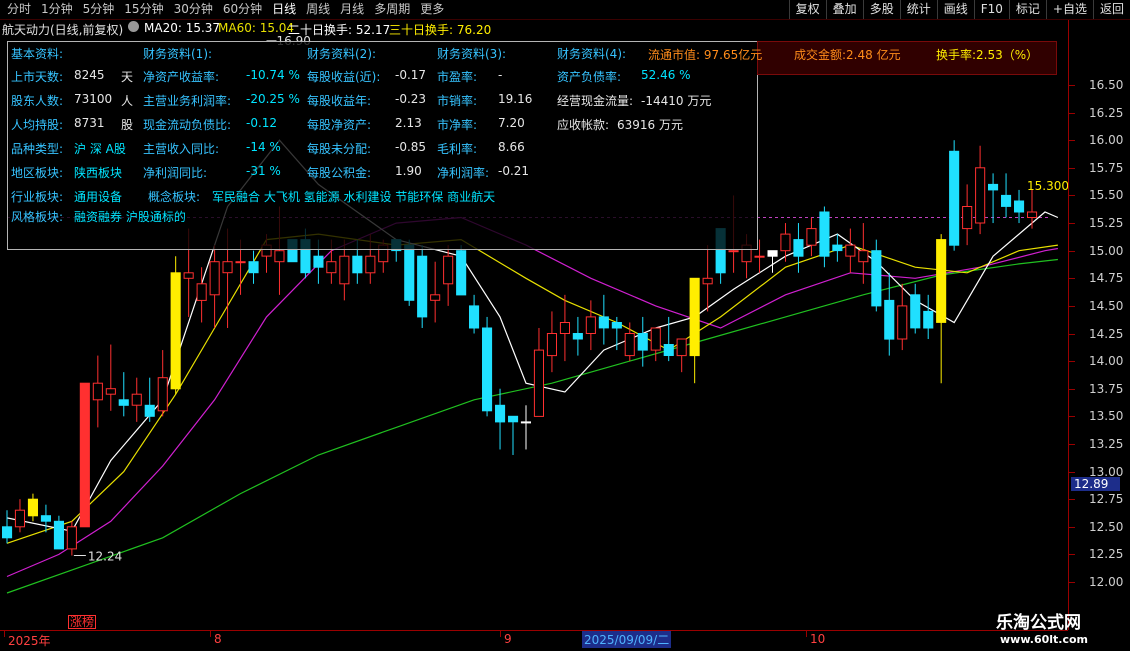 Image resolution: width=1130 pixels, height=651 pixels. Describe the element at coordinates (457, 101) in the screenshot. I see `fin3-label-1: 市销率:` at that location.